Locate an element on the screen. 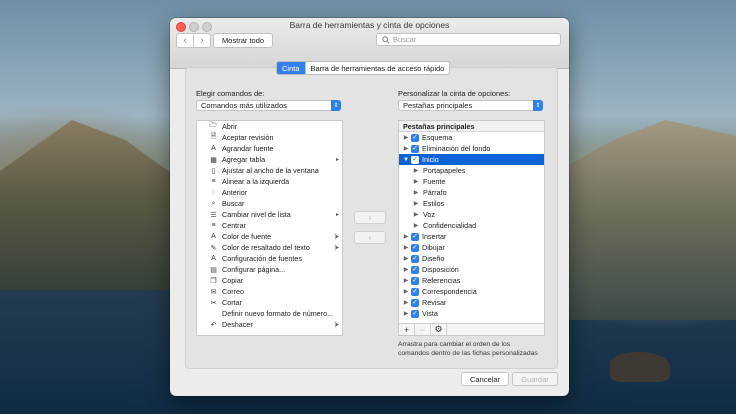  gear-icon: ⚙ is located at coordinates (439, 329).